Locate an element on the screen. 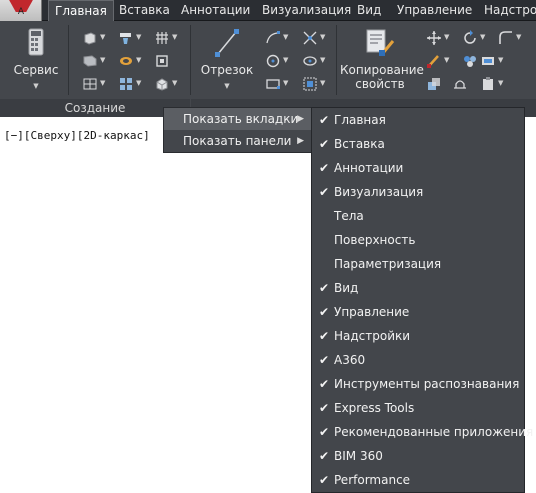  cube-icon is located at coordinates (162, 84).